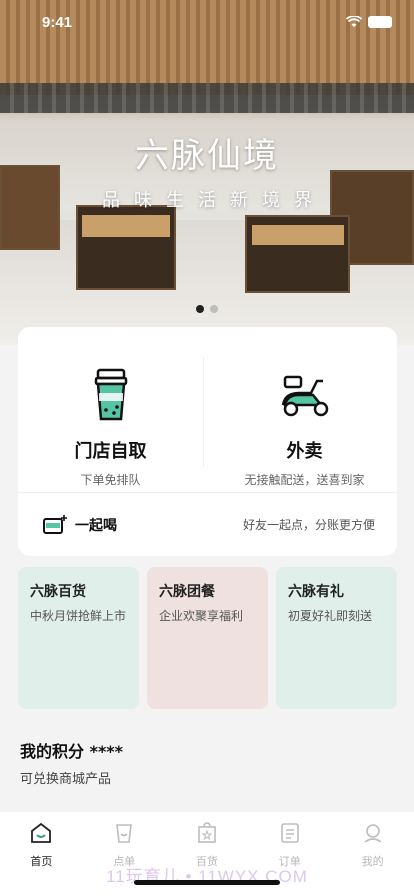 The width and height of the screenshot is (414, 896). I want to click on promo-tile-desc: 初夏好礼即刻送, so click(330, 616).